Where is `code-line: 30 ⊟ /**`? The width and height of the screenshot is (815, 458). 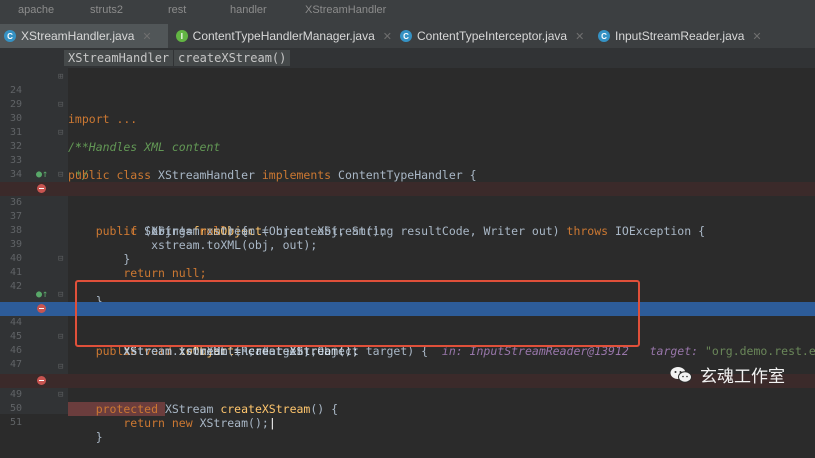 code-line: 30 ⊟ /** is located at coordinates (407, 126).